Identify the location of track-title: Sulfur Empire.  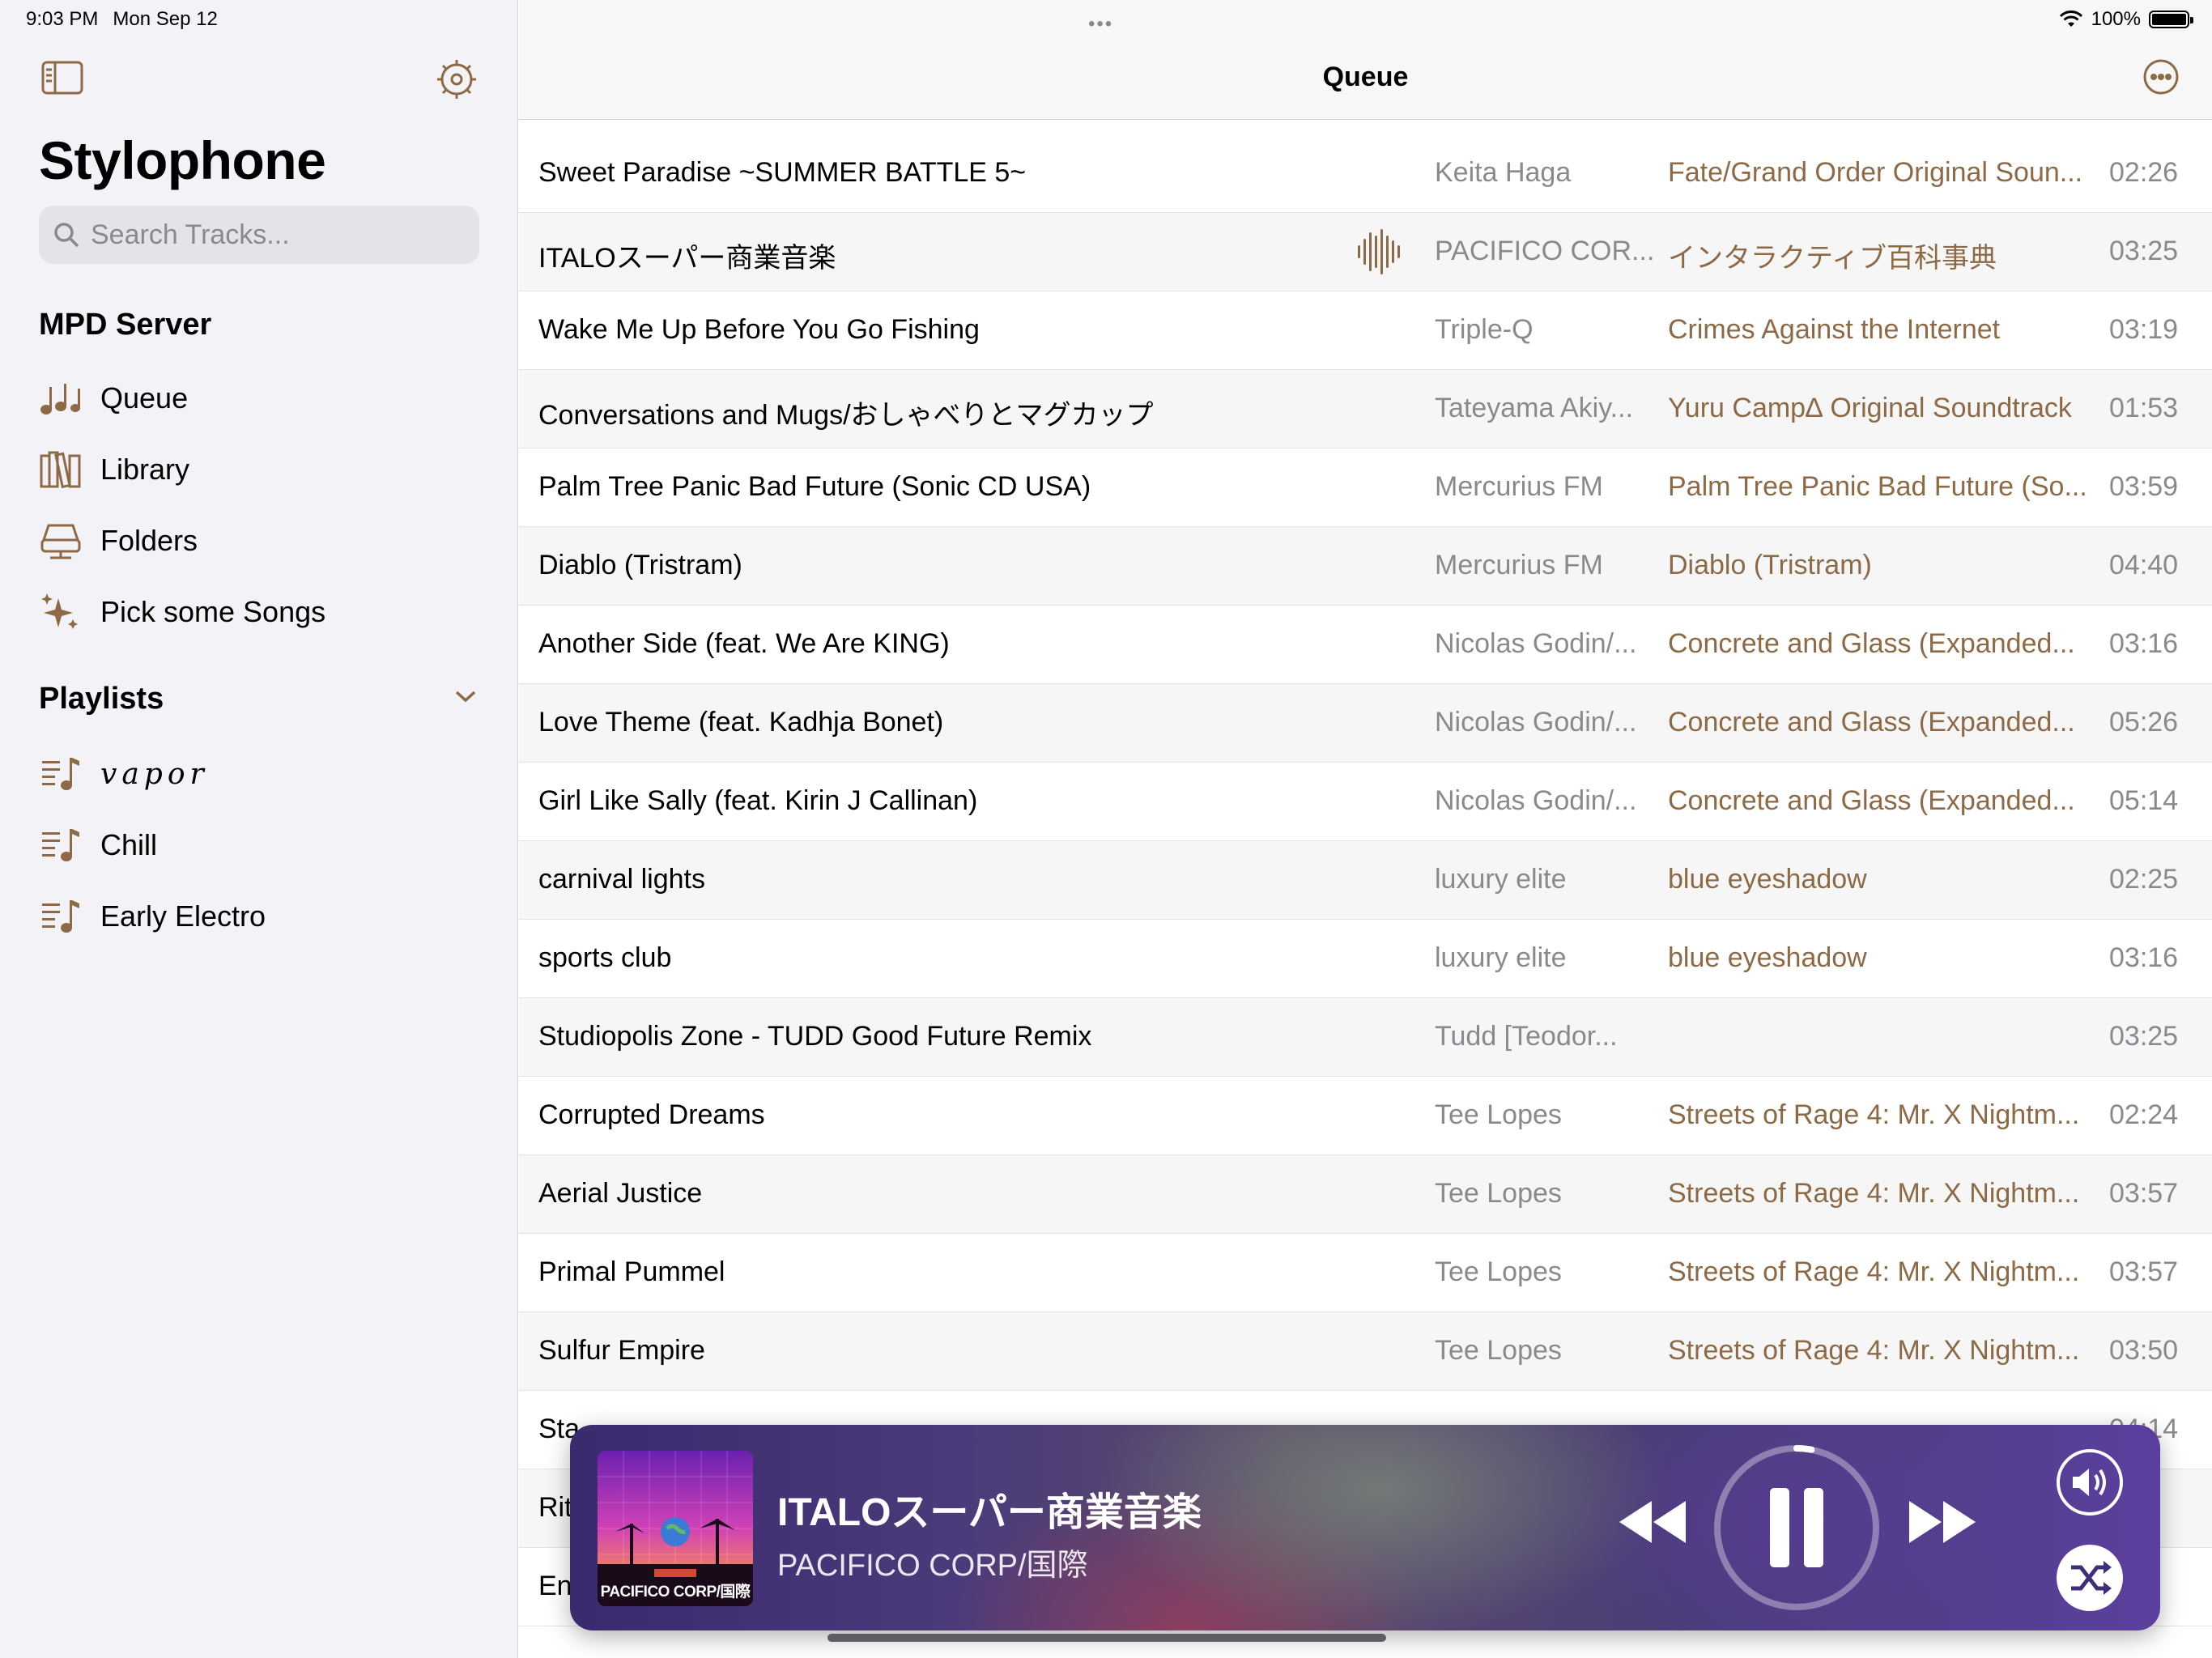
(622, 1350).